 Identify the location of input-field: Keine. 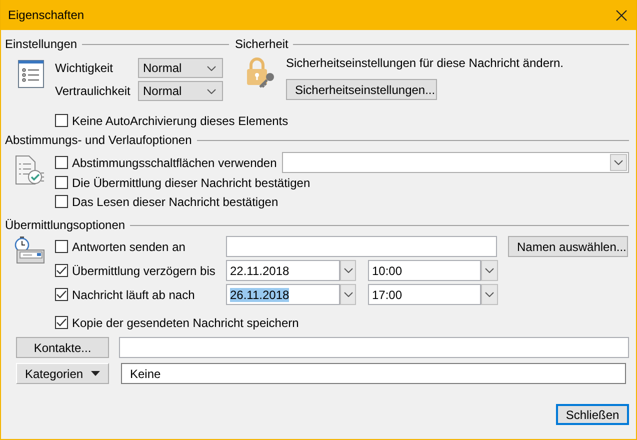
(373, 373).